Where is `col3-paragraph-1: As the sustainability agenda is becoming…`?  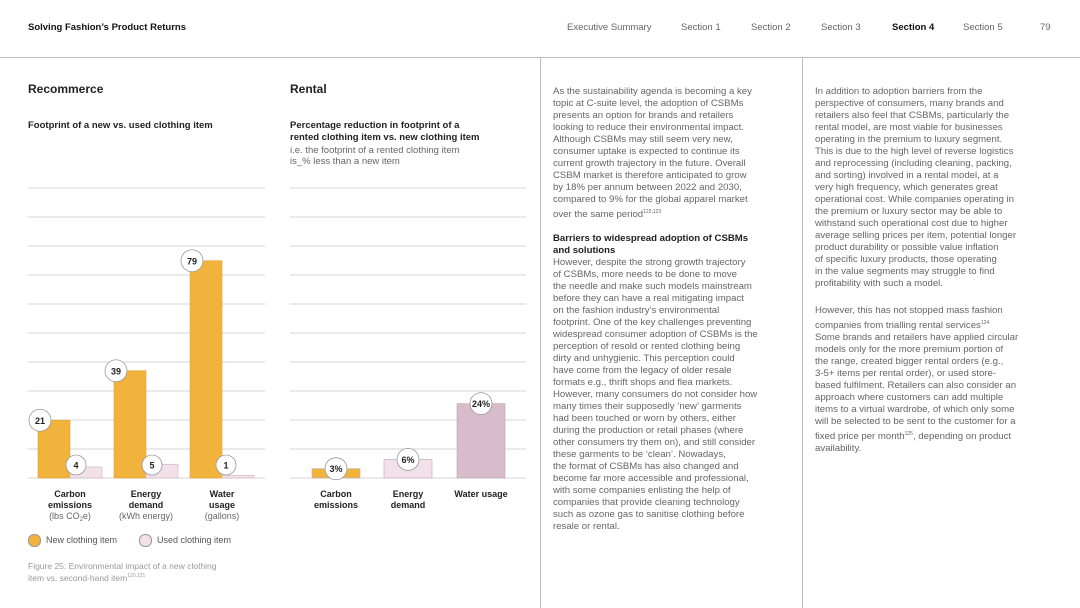 col3-paragraph-1: As the sustainability agenda is becoming… is located at coordinates (673, 153).